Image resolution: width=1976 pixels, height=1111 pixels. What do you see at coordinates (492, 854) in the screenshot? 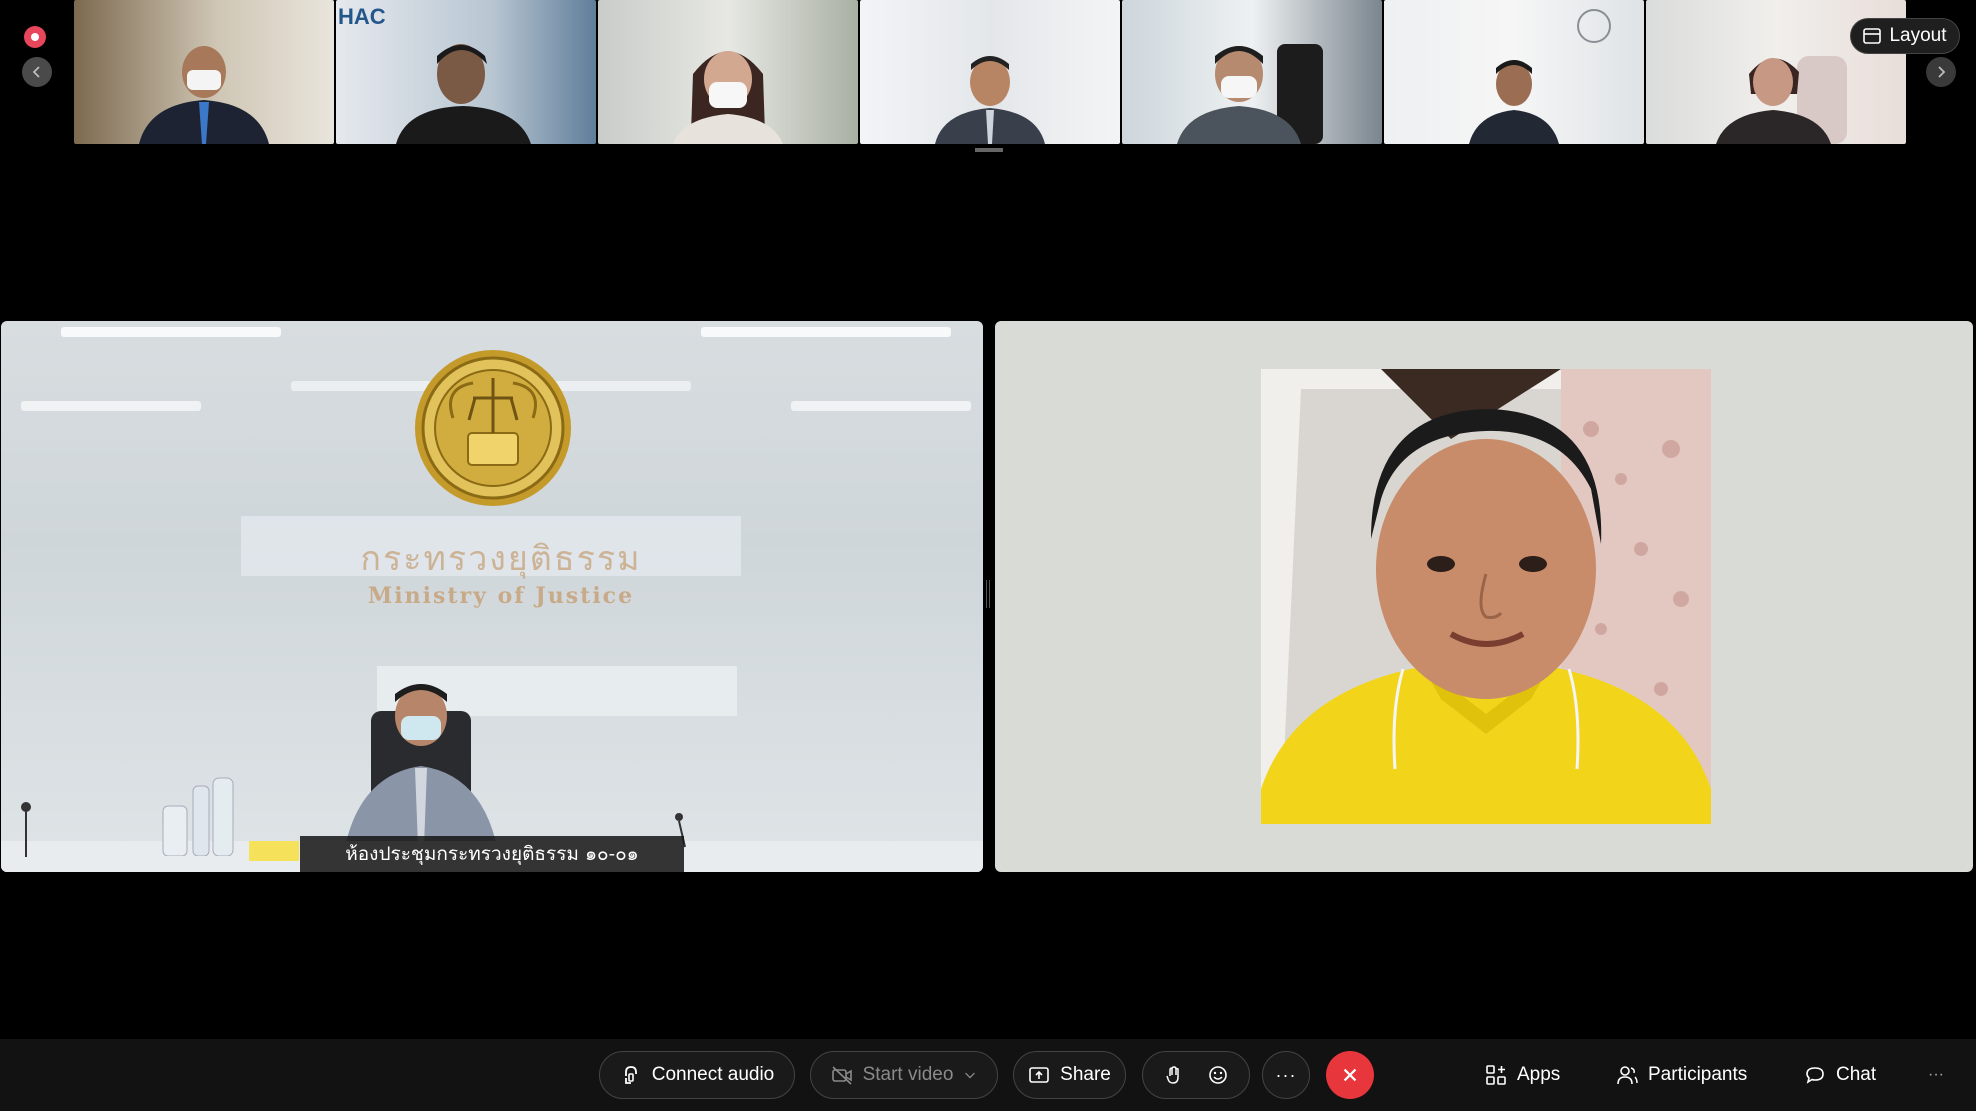
I see `participant-name-label: ห้องประชุมกระทรวงยุติธรรม ๑๐-๐๑` at bounding box center [492, 854].